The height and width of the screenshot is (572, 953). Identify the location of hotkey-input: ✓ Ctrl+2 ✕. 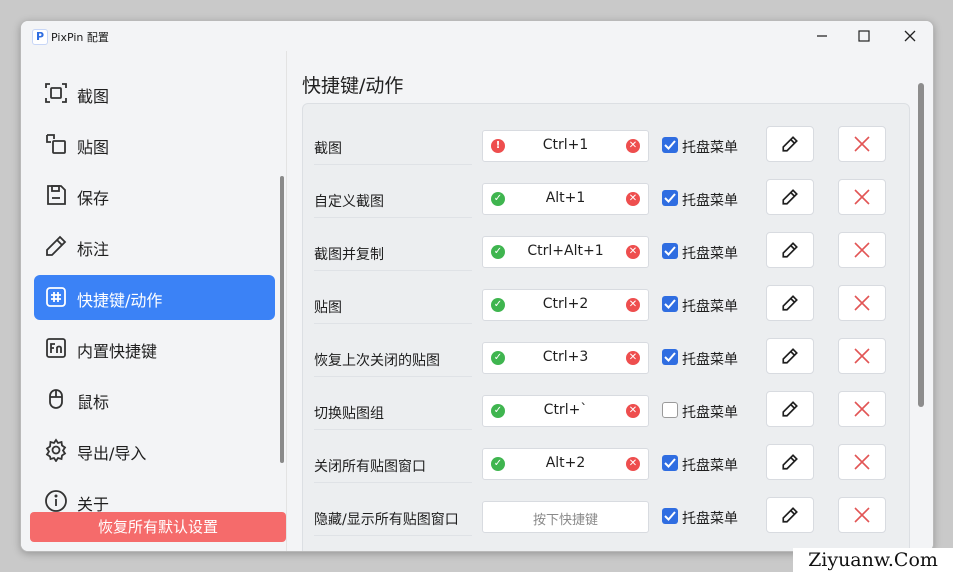
(565, 305).